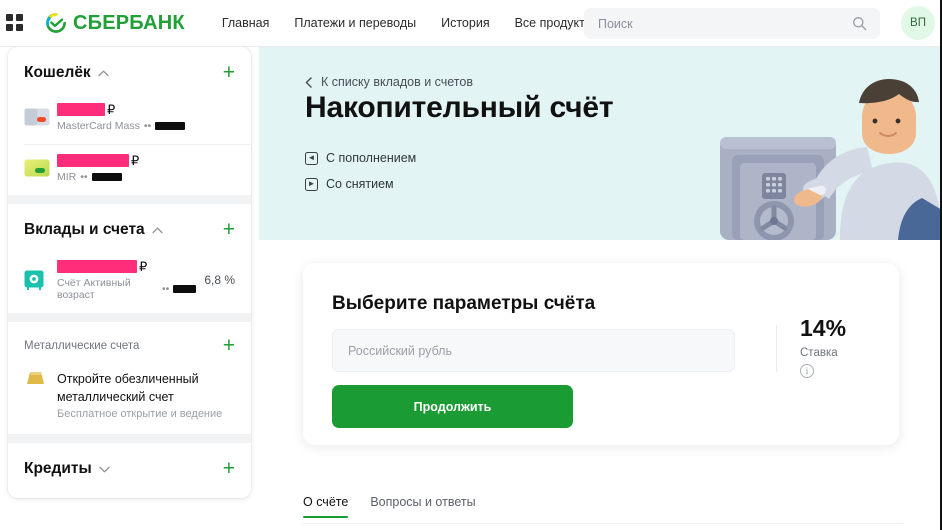  Describe the element at coordinates (776, 348) in the screenshot. I see `vertical-divider` at that location.